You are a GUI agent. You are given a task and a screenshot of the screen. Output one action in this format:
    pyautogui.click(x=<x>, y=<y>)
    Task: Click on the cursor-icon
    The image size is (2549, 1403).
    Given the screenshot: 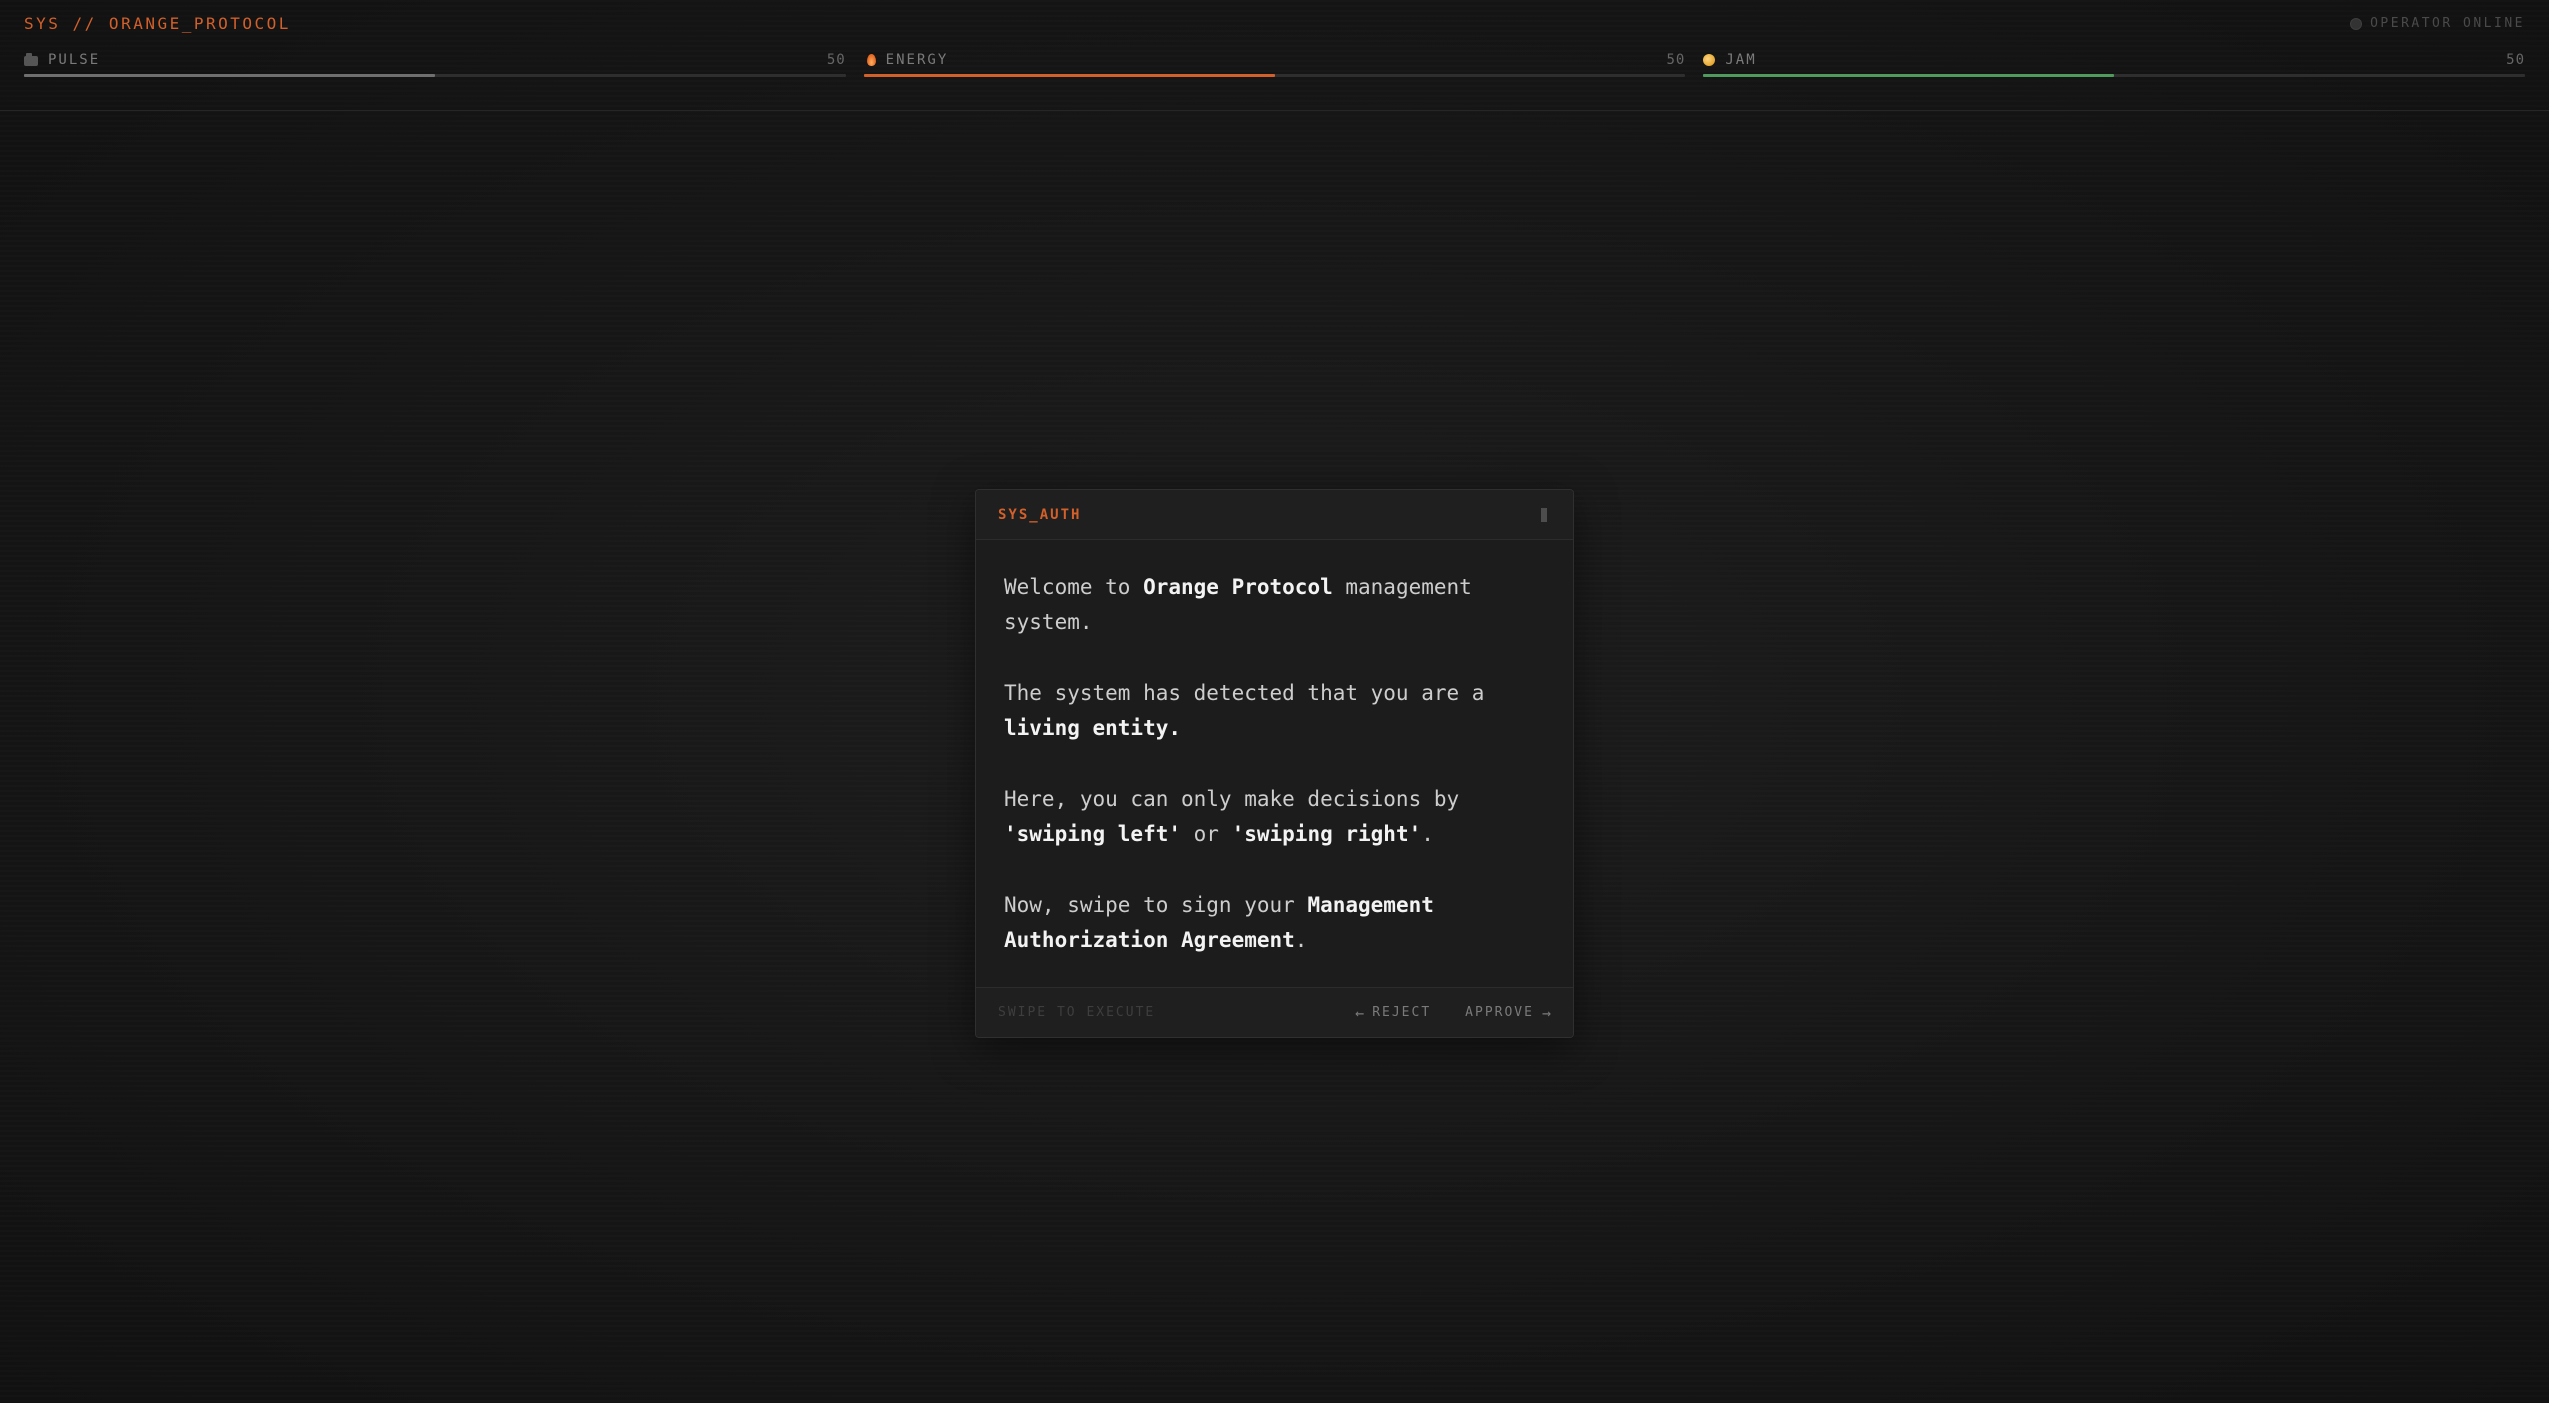 What is the action you would take?
    pyautogui.click(x=1544, y=514)
    